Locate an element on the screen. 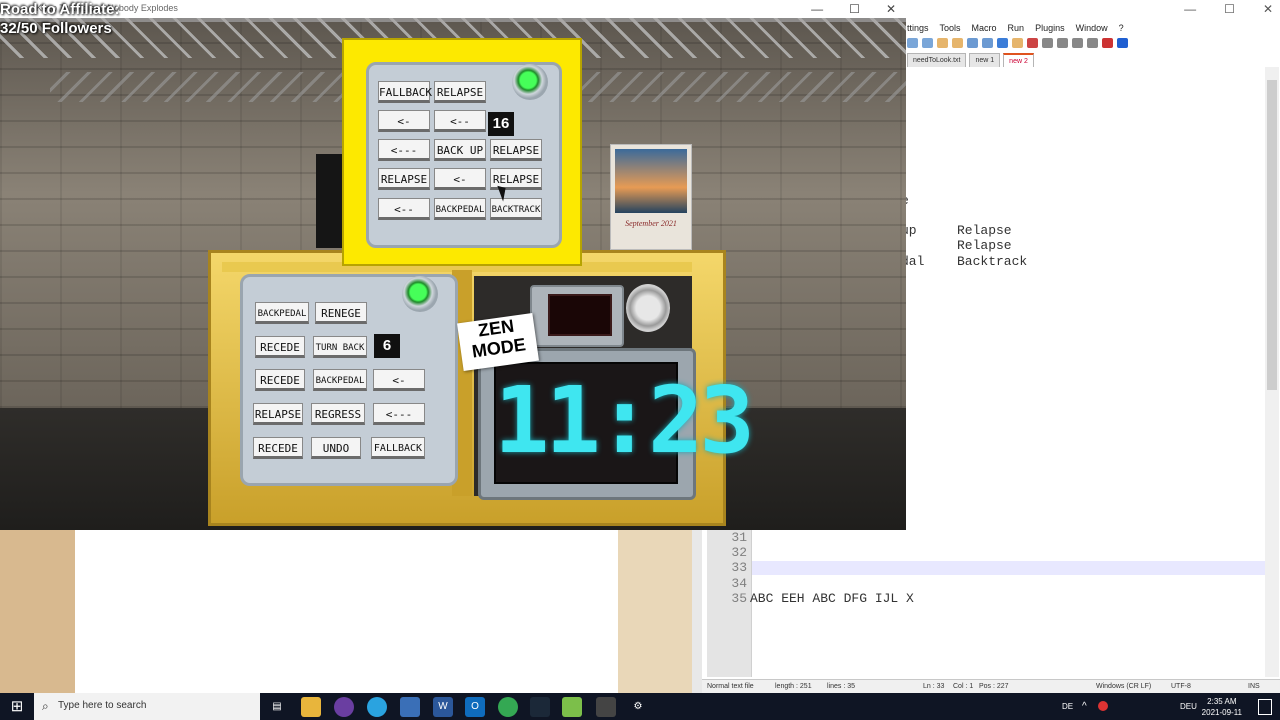 The height and width of the screenshot is (720, 1280). game-window-controls: — ☐ ✕ is located at coordinates (853, 9).